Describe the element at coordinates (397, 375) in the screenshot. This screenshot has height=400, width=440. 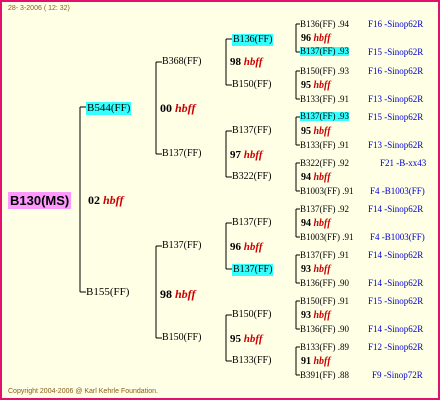
I see `gen4-line-ref: F9 -Sinop72R` at that location.